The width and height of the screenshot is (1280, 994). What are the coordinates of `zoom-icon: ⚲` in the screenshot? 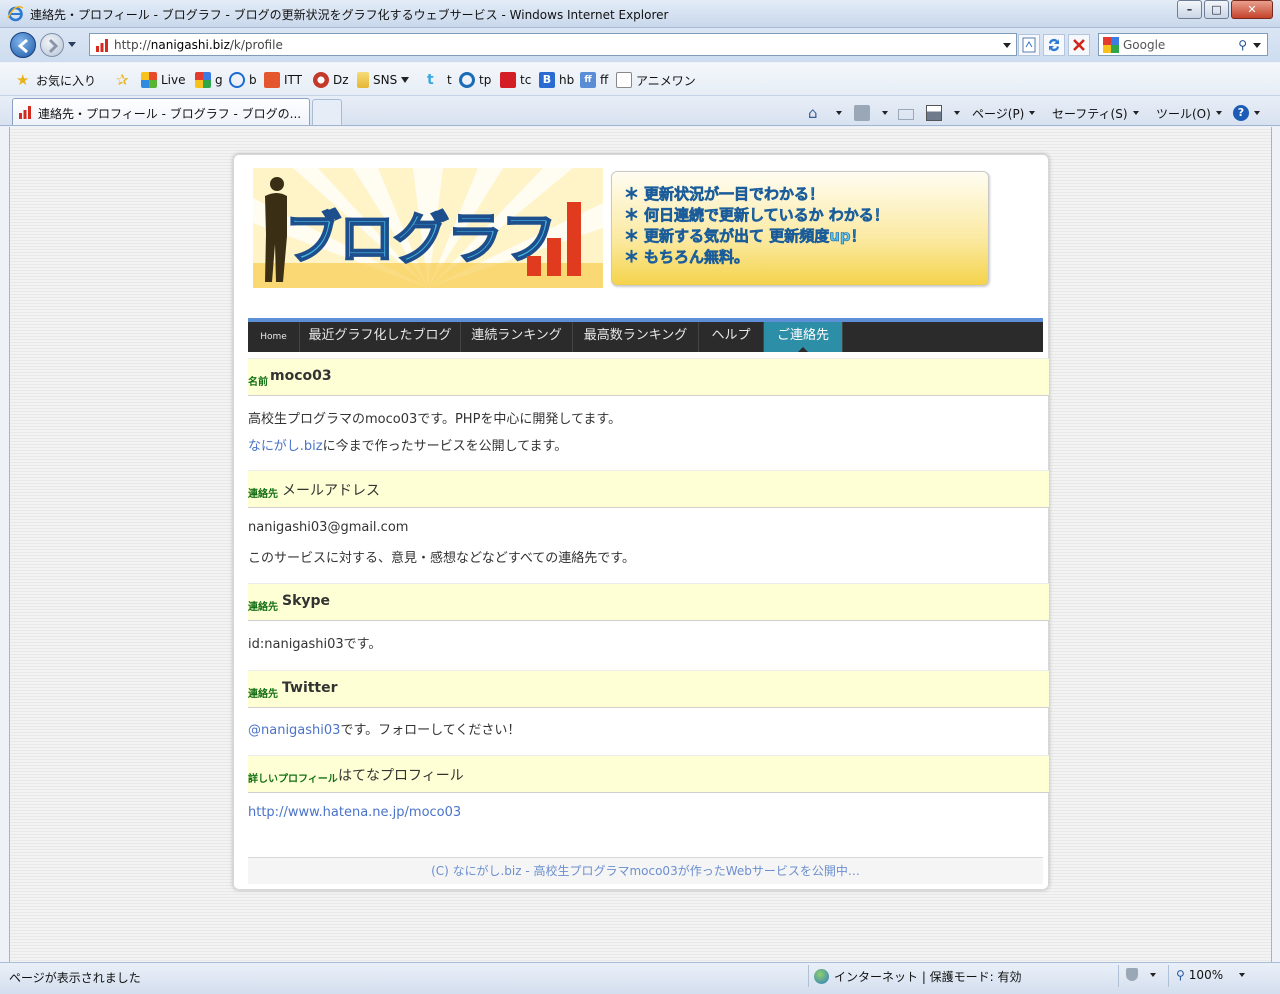 It's located at (1180, 975).